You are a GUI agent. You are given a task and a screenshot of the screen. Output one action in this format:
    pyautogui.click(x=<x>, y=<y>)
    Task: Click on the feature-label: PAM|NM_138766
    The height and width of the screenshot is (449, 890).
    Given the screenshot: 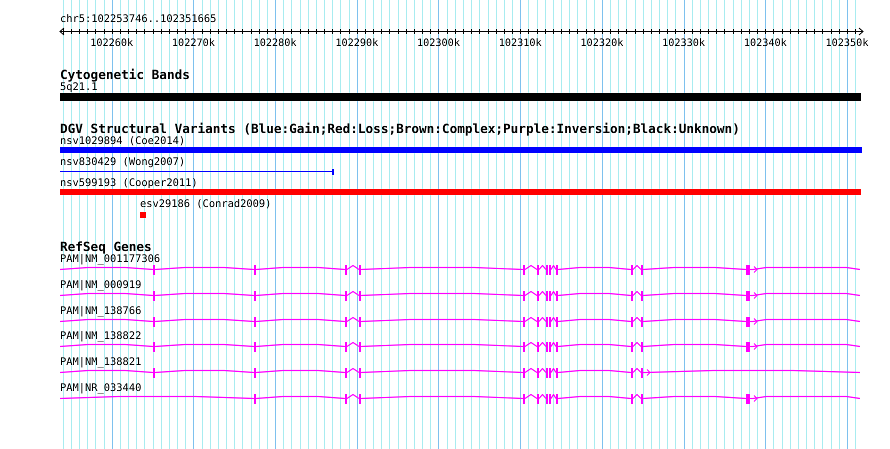 What is the action you would take?
    pyautogui.click(x=101, y=310)
    